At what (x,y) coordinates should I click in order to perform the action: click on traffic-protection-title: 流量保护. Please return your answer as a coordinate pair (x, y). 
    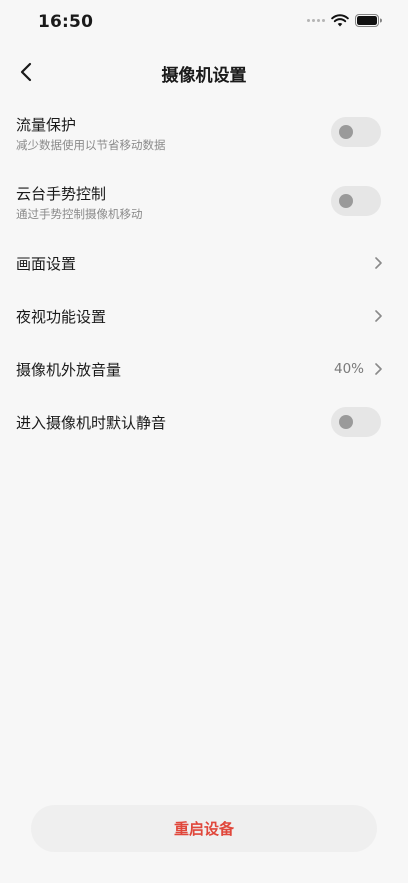
    Looking at the image, I should click on (46, 125).